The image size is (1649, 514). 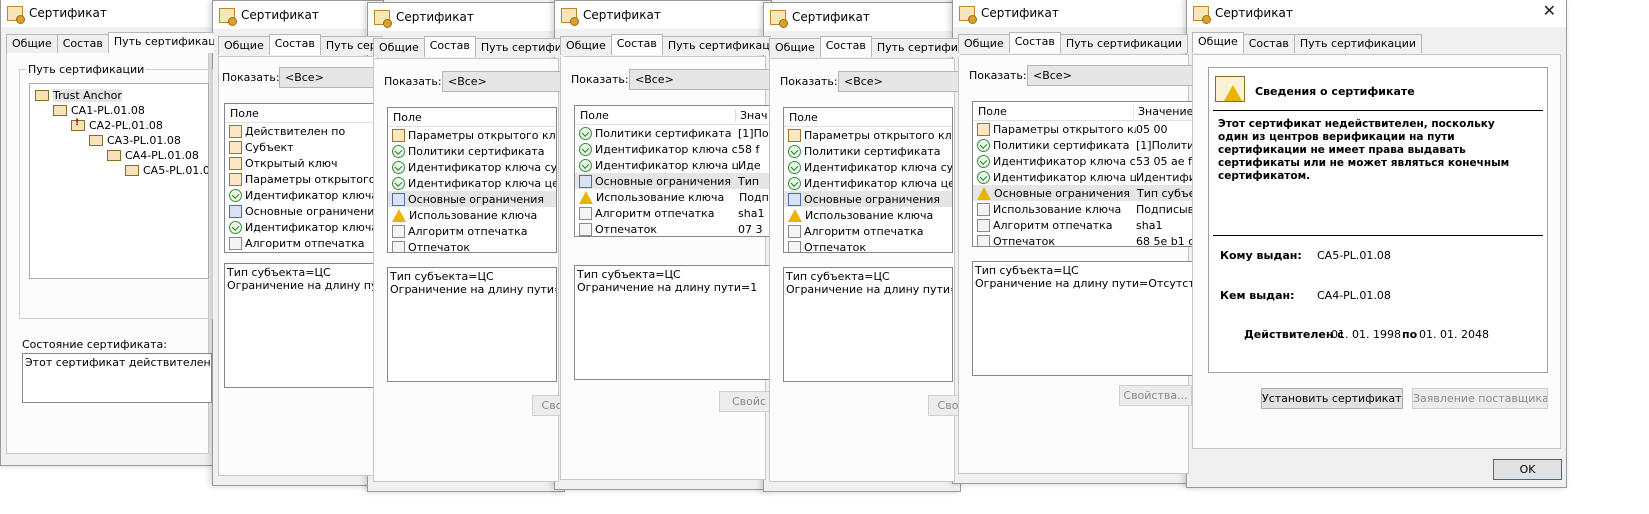 What do you see at coordinates (1549, 11) in the screenshot?
I see `close-icon: ✕` at bounding box center [1549, 11].